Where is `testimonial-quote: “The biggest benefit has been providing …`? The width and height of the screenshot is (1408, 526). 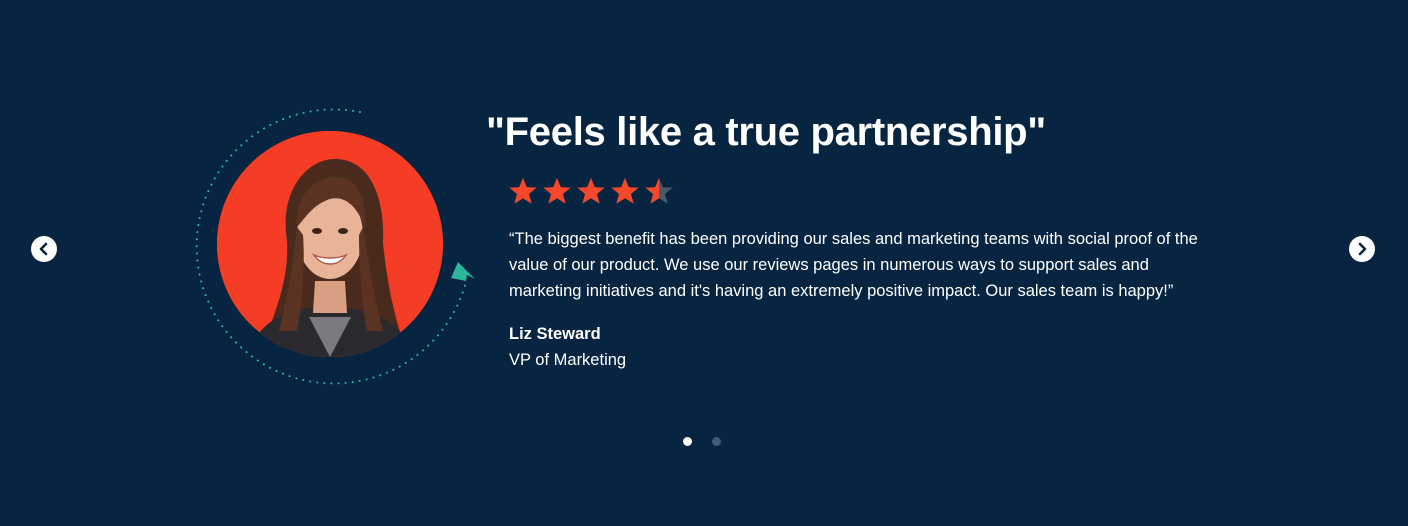
testimonial-quote: “The biggest benefit has been providing … is located at coordinates (853, 265).